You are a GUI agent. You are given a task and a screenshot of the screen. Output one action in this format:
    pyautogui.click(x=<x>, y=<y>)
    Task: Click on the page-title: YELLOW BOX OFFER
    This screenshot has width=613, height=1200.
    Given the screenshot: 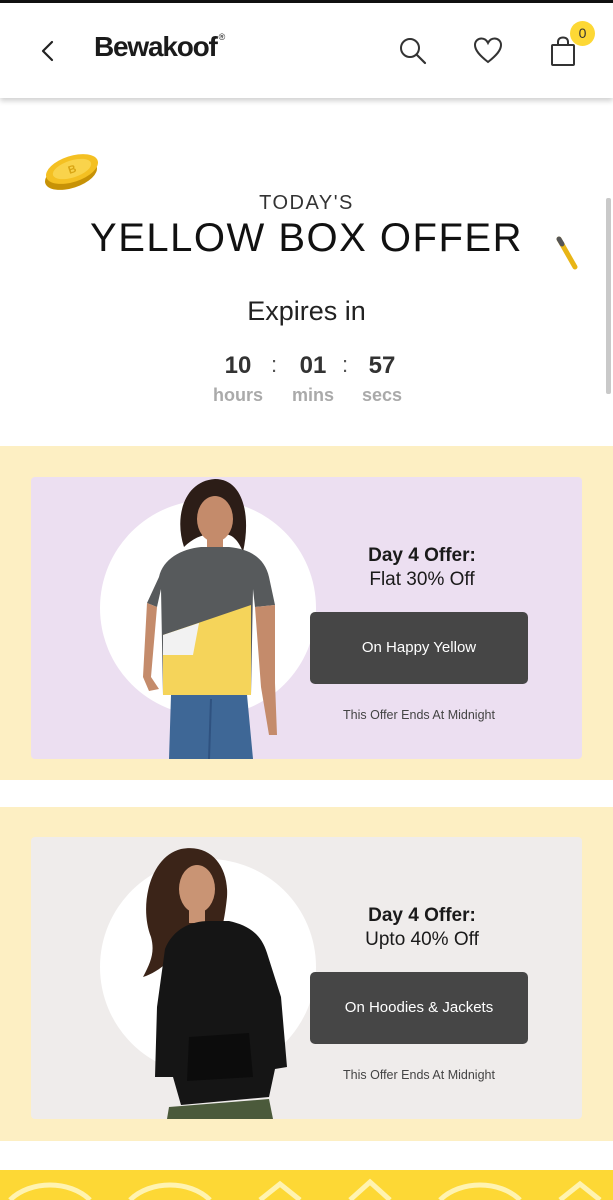 What is the action you would take?
    pyautogui.click(x=306, y=238)
    